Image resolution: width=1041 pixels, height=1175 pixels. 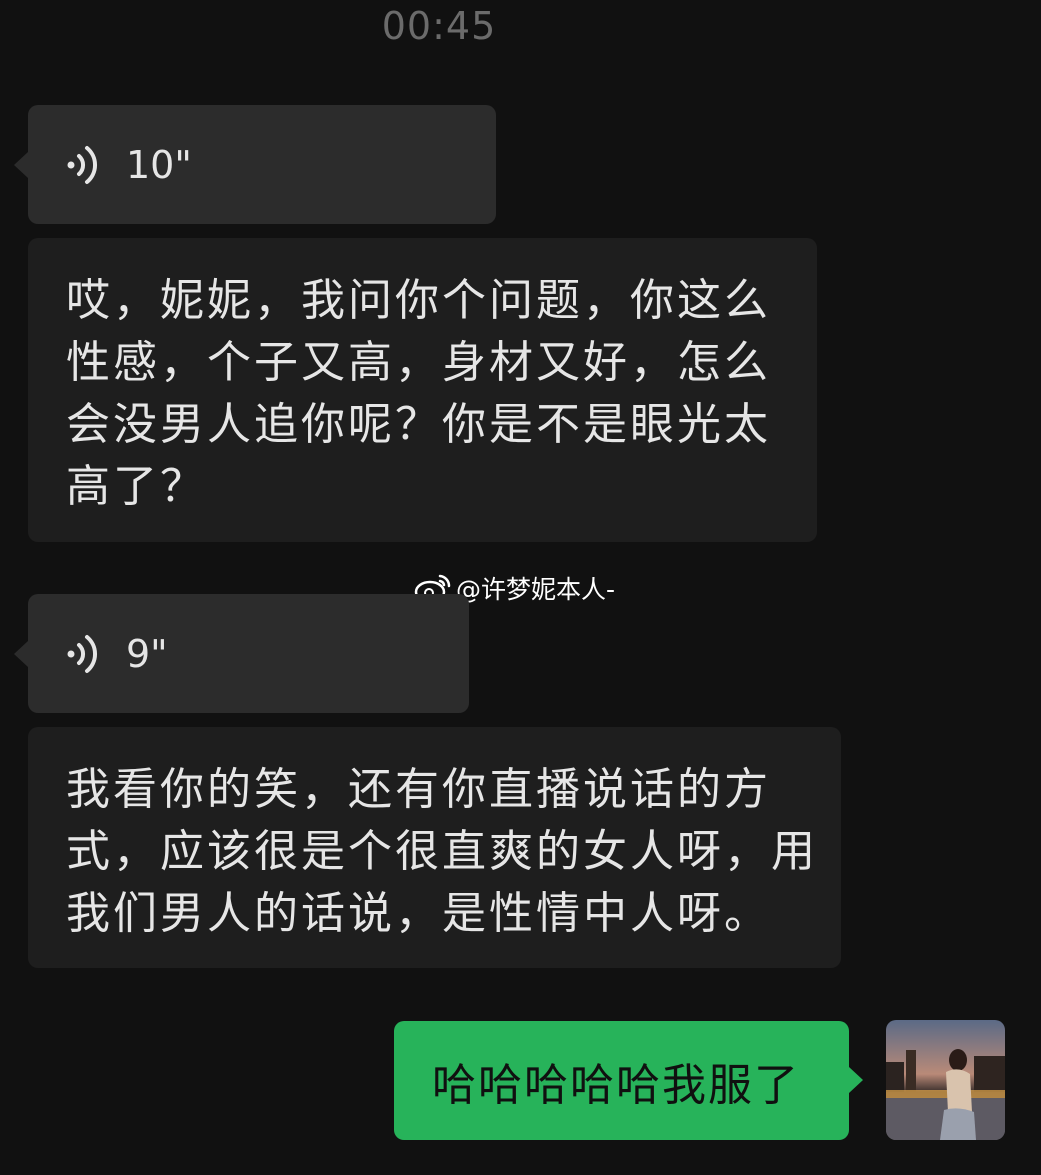 I want to click on sent-message-bubble: 哈哈哈哈哈我服了, so click(x=628, y=1080).